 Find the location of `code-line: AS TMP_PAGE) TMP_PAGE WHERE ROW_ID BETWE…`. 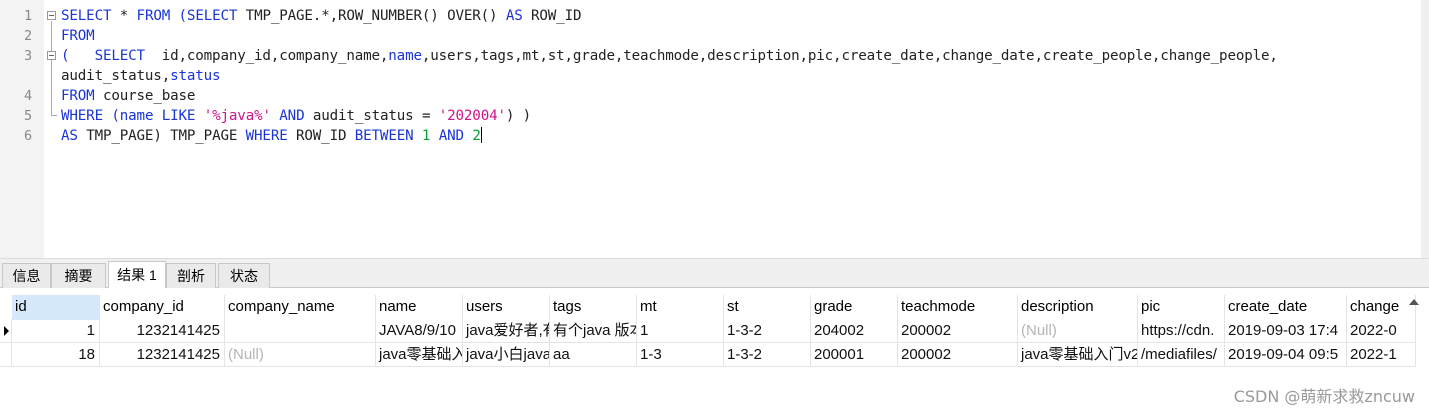

code-line: AS TMP_PAGE) TMP_PAGE WHERE ROW_ID BETWE… is located at coordinates (271, 136).